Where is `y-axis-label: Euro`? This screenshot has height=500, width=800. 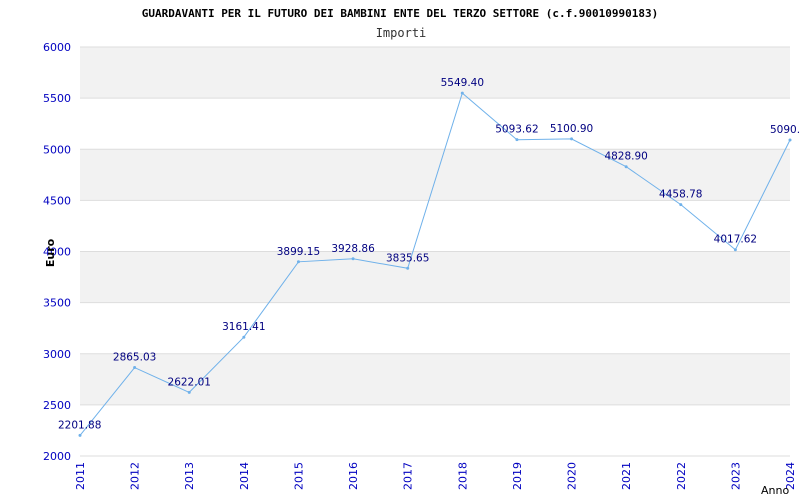
y-axis-label: Euro is located at coordinates (50, 252).